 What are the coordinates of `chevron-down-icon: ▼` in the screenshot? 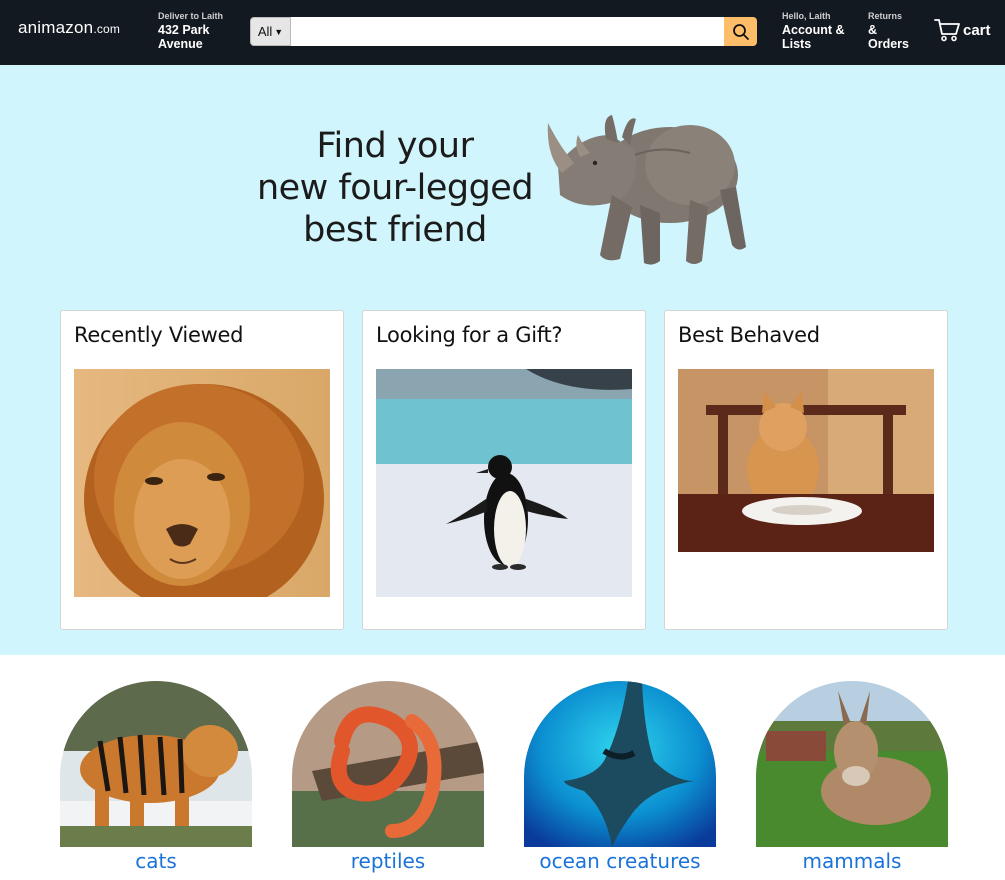 It's located at (279, 31).